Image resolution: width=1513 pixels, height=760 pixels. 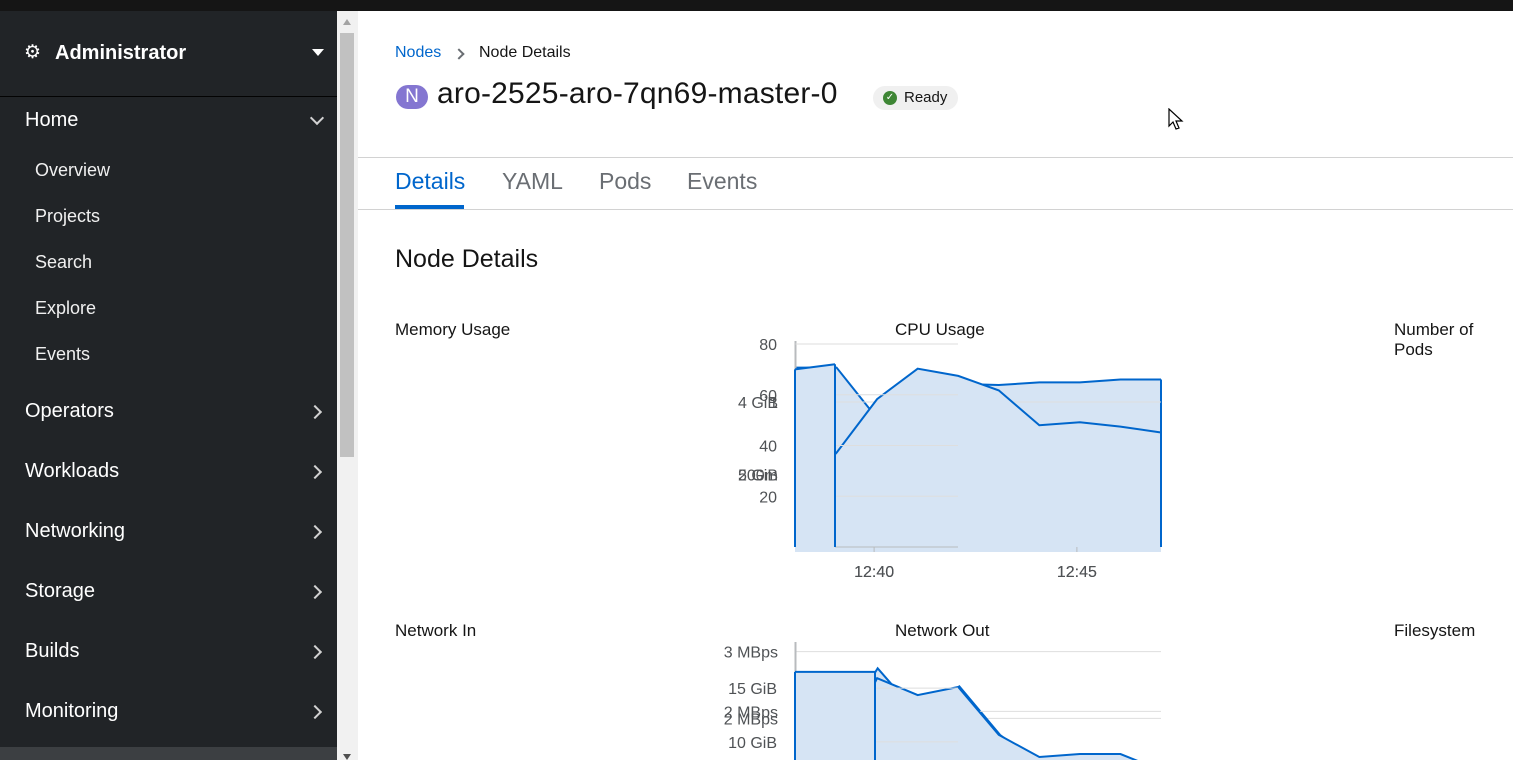 What do you see at coordinates (121, 53) in the screenshot?
I see `perspective-label: Administrator` at bounding box center [121, 53].